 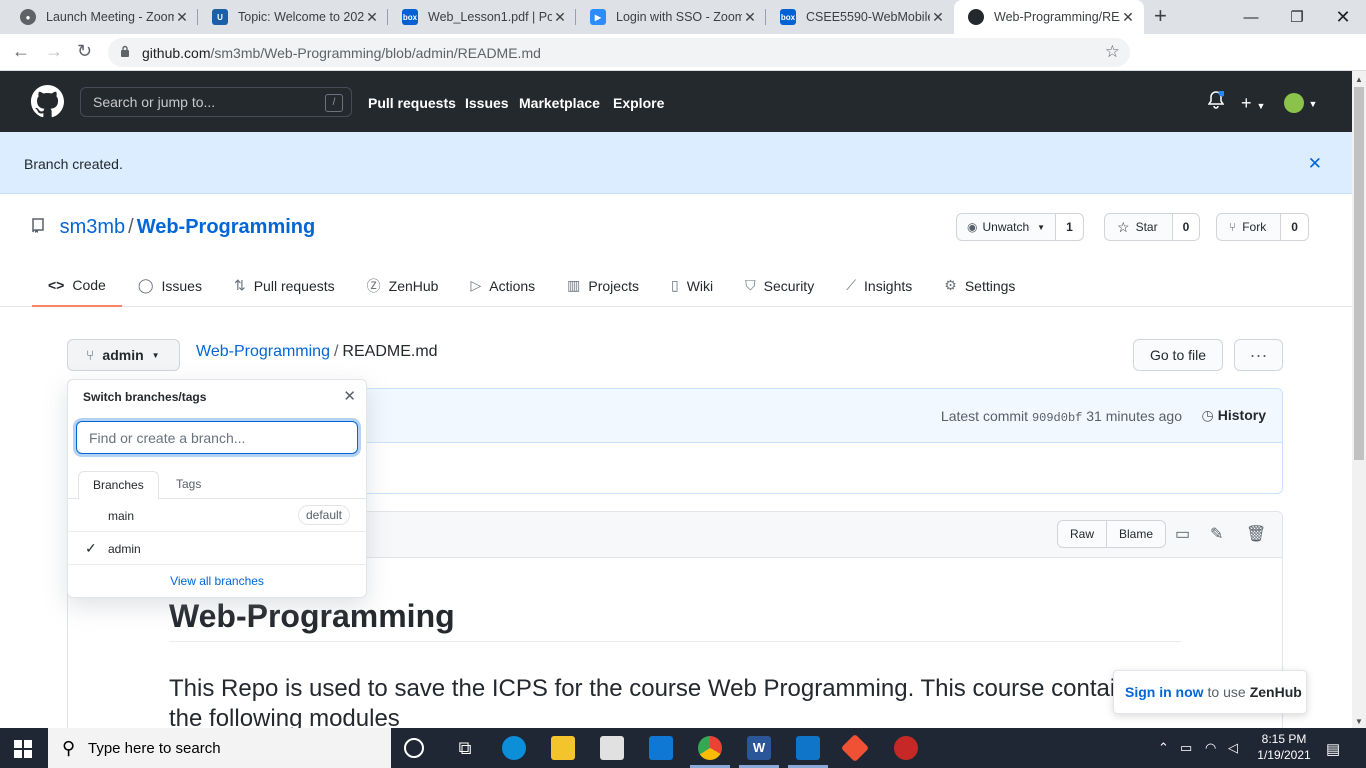 What do you see at coordinates (263, 351) in the screenshot?
I see `breadcrumb-repo-link: Web-Programming` at bounding box center [263, 351].